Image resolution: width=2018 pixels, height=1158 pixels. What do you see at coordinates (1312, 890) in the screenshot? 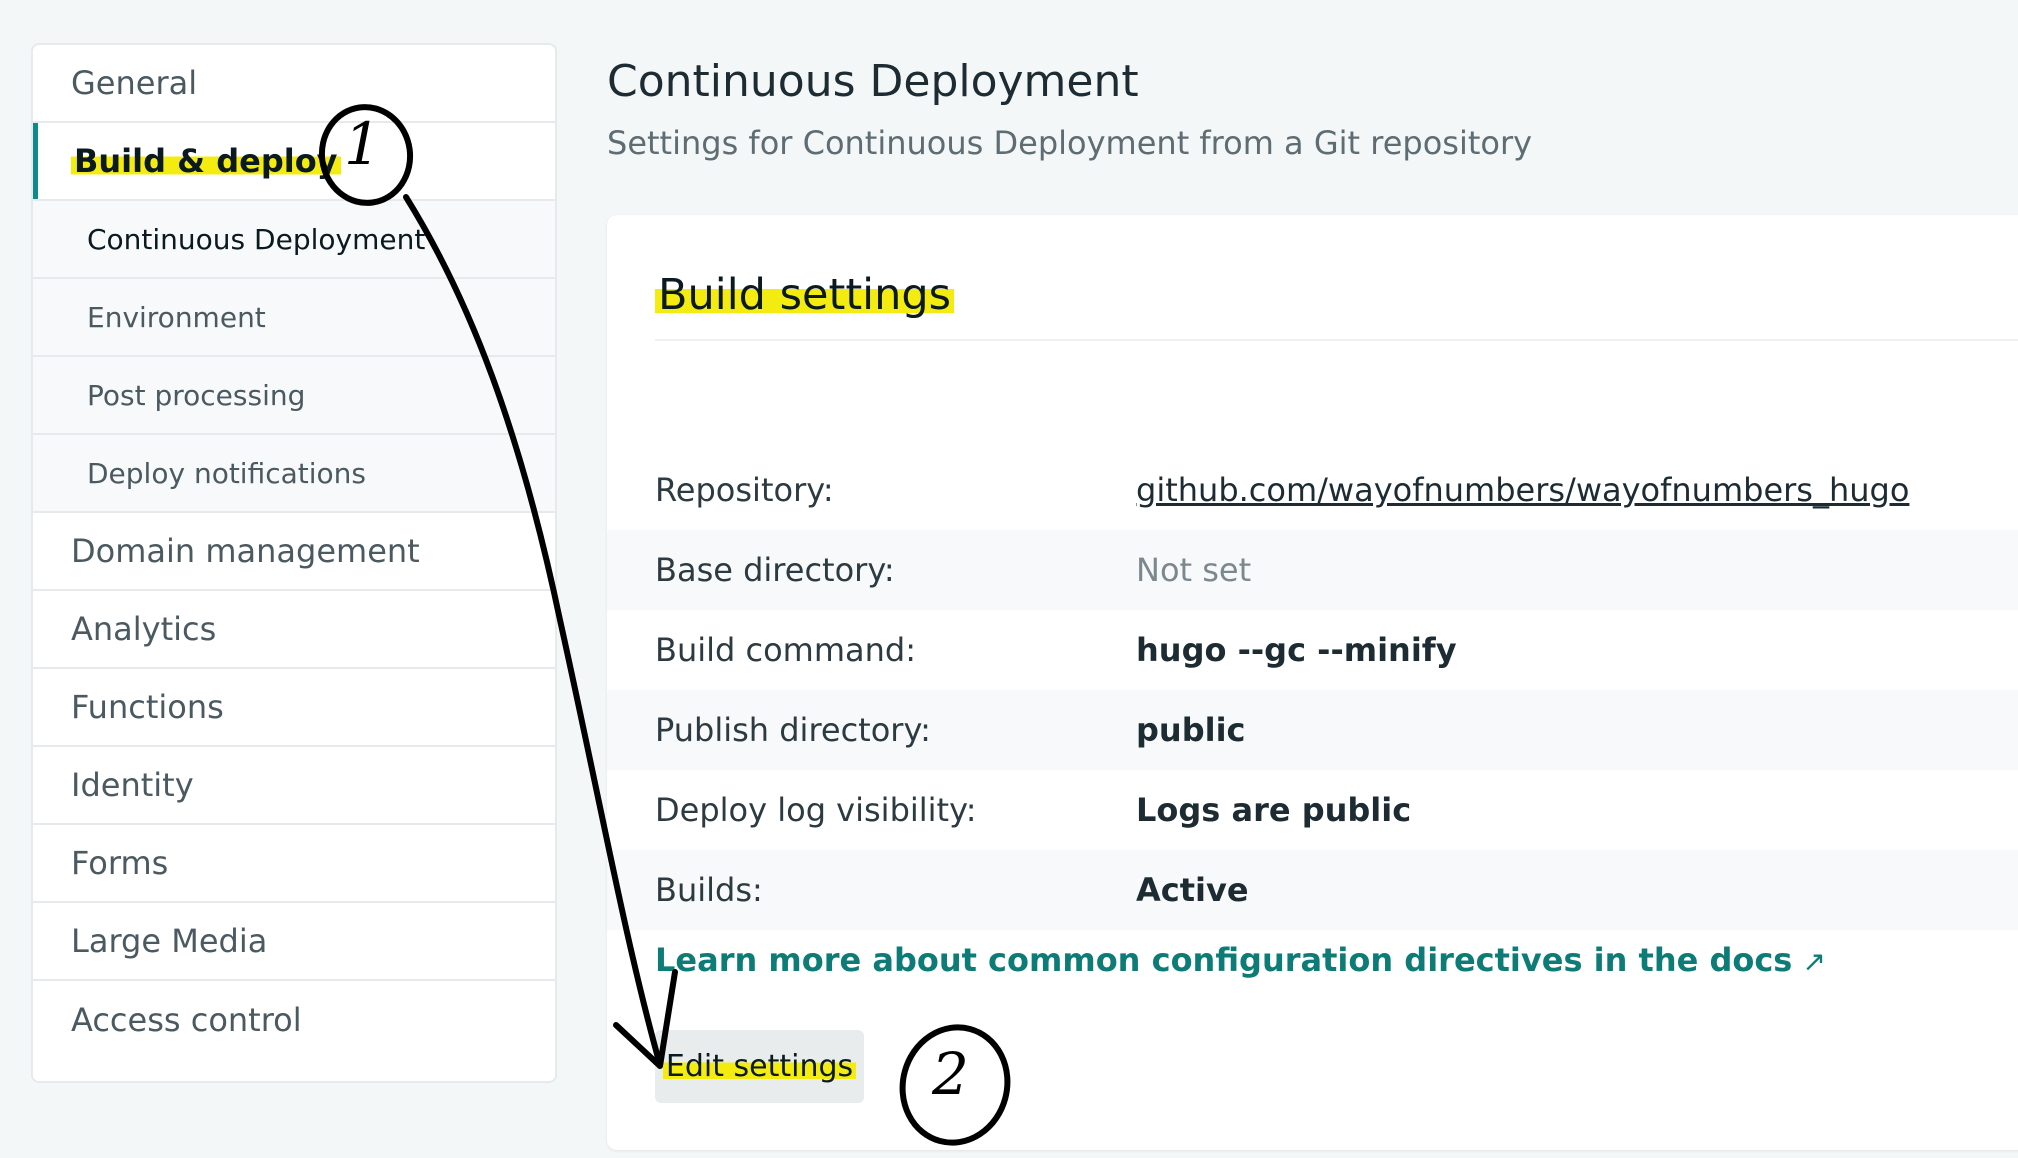
I see `settings-row-builds: Builds: Active` at bounding box center [1312, 890].